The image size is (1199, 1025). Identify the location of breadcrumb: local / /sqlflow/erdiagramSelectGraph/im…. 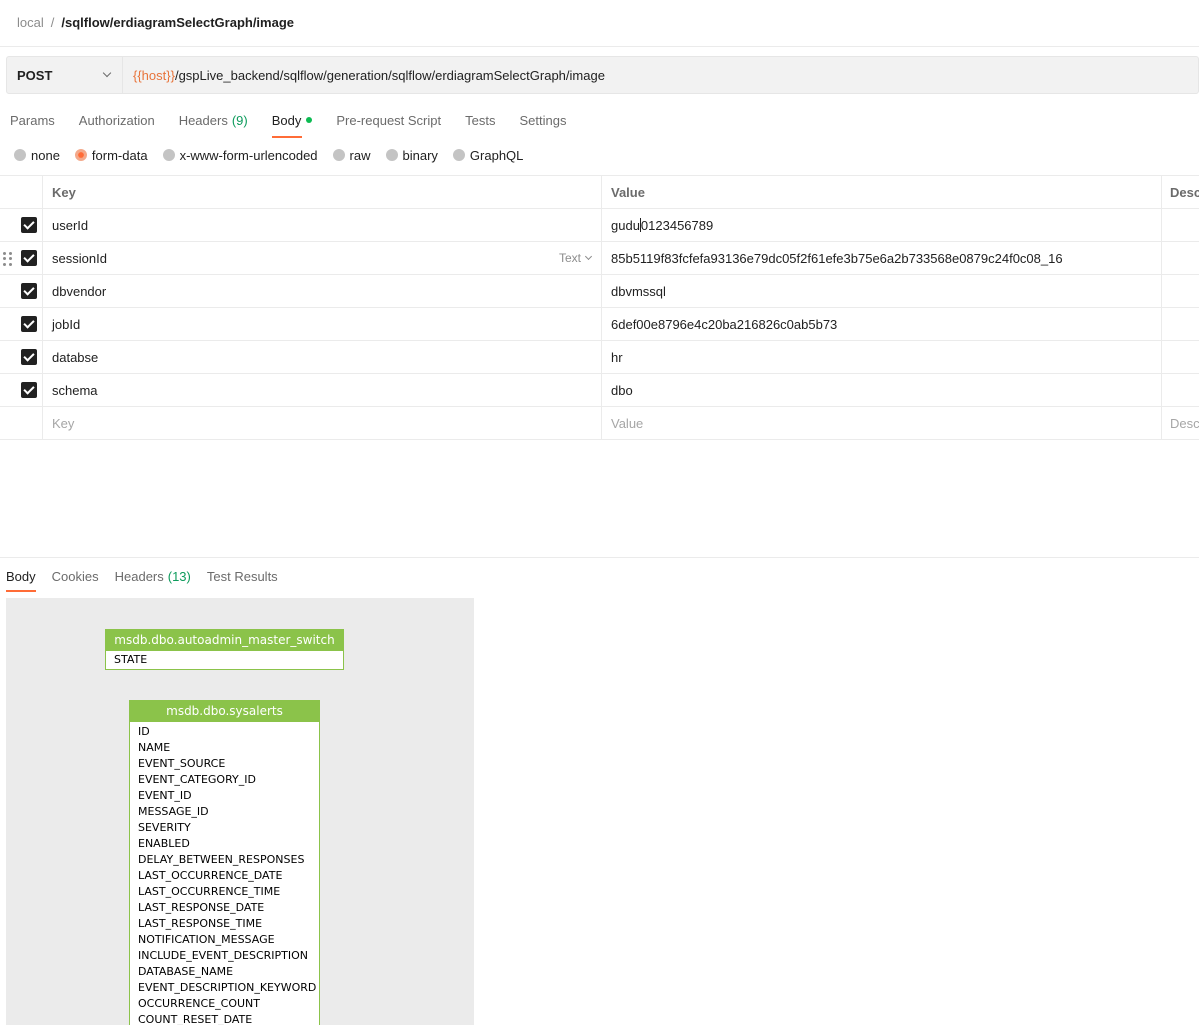
(155, 22).